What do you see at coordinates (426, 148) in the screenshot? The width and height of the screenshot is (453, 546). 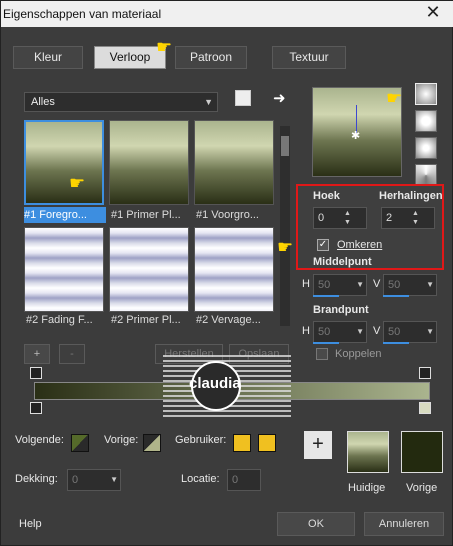 I see `radial-shape-button` at bounding box center [426, 148].